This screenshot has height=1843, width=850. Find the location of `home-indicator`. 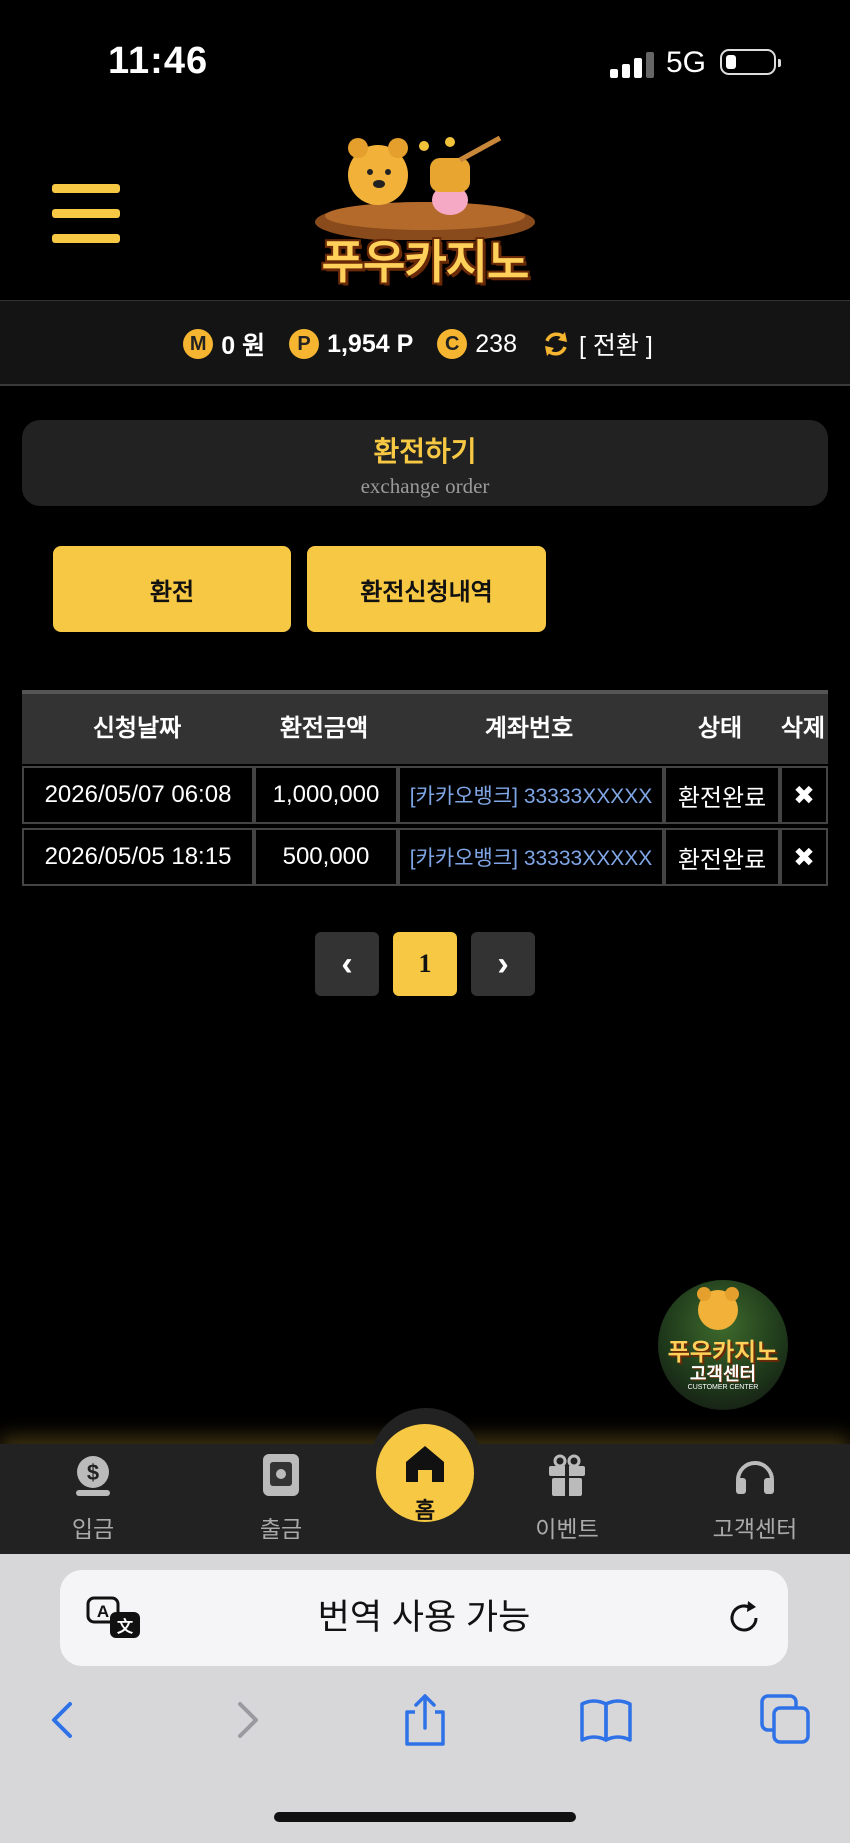

home-indicator is located at coordinates (425, 1817).